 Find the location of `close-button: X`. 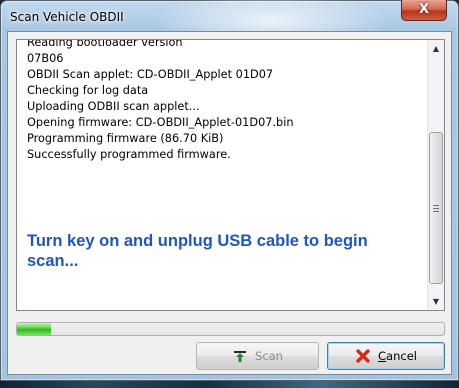

close-button: X is located at coordinates (424, 10).